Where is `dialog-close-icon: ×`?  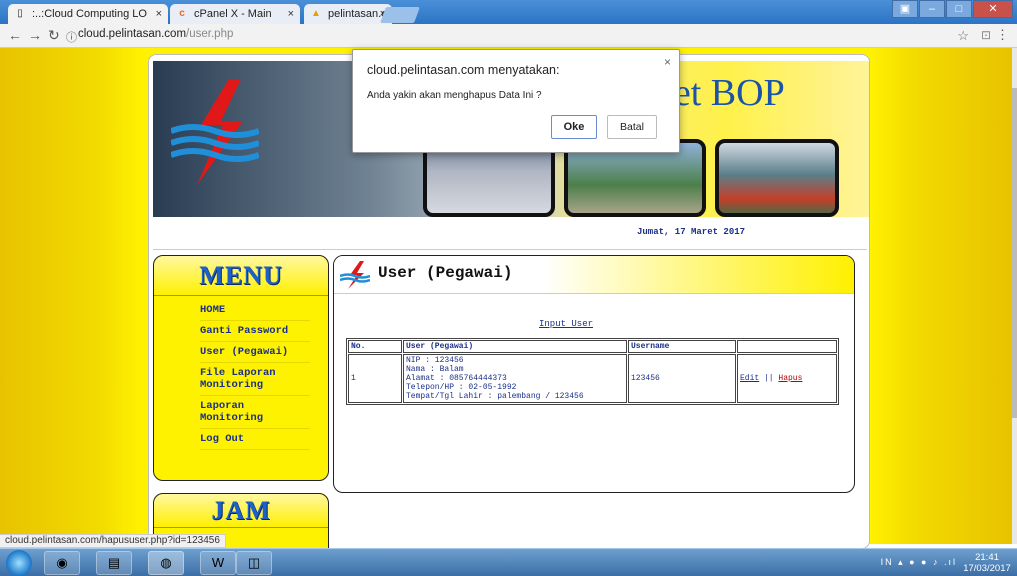 dialog-close-icon: × is located at coordinates (667, 62).